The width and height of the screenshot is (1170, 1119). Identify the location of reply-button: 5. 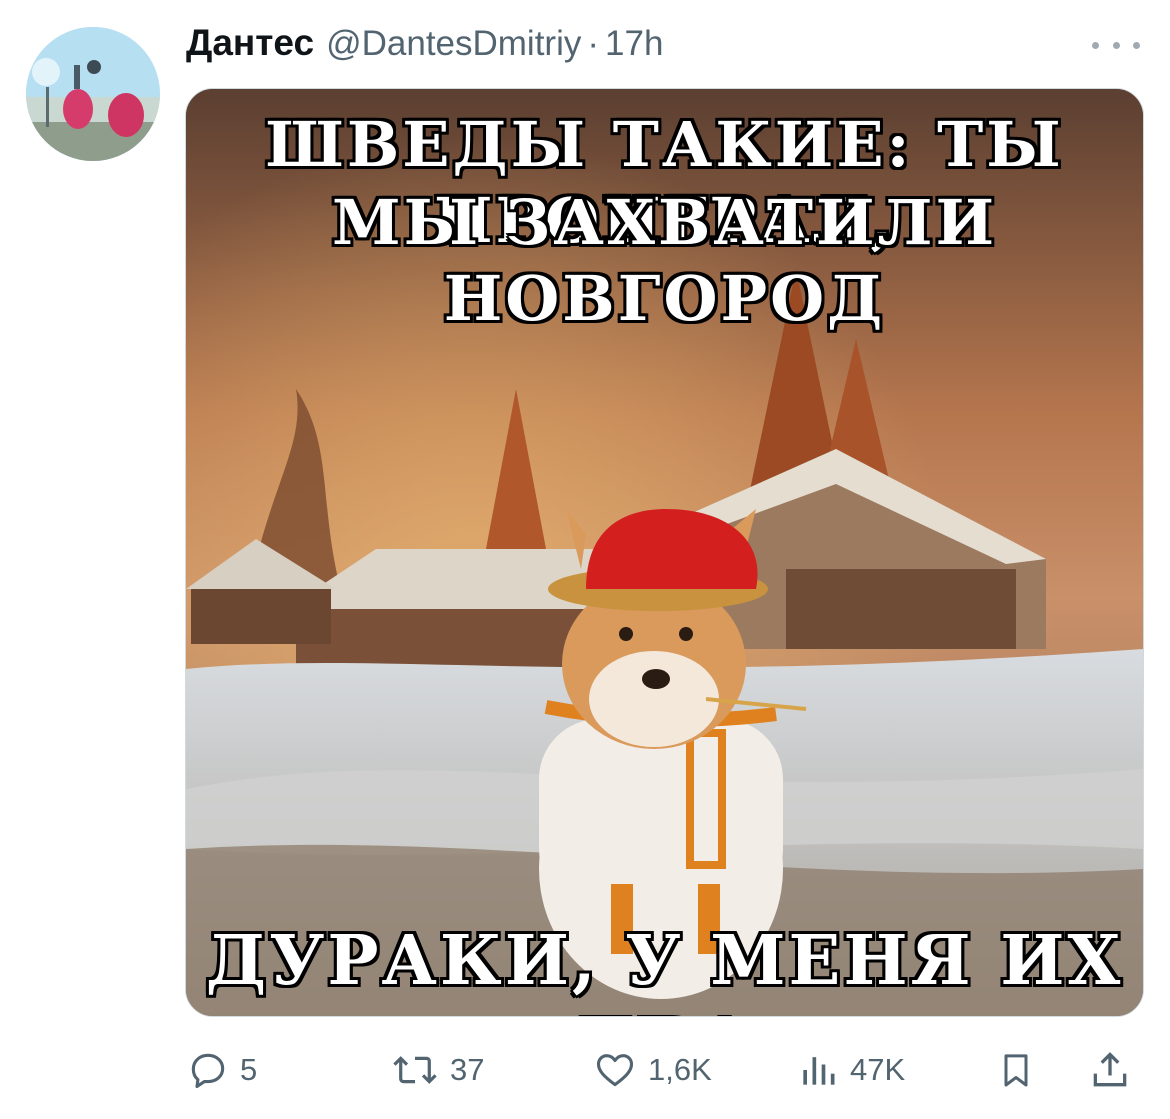
(221, 1070).